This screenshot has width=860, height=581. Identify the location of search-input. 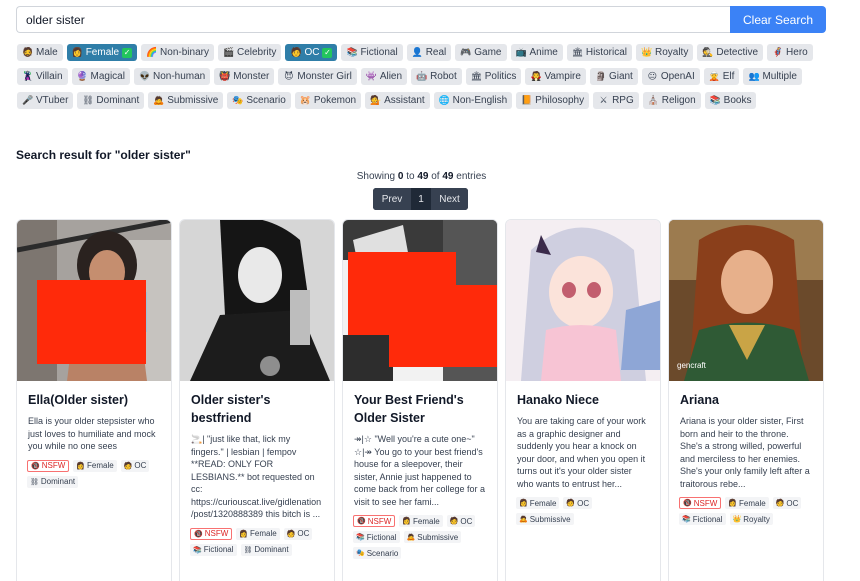
(373, 19).